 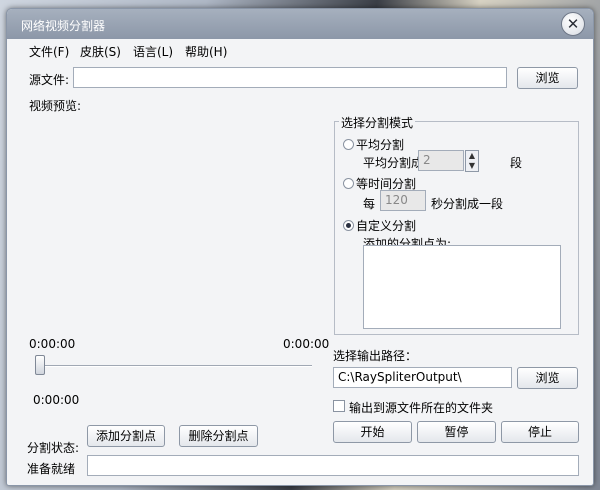 What do you see at coordinates (206, 51) in the screenshot?
I see `menu-help: 帮助(H)` at bounding box center [206, 51].